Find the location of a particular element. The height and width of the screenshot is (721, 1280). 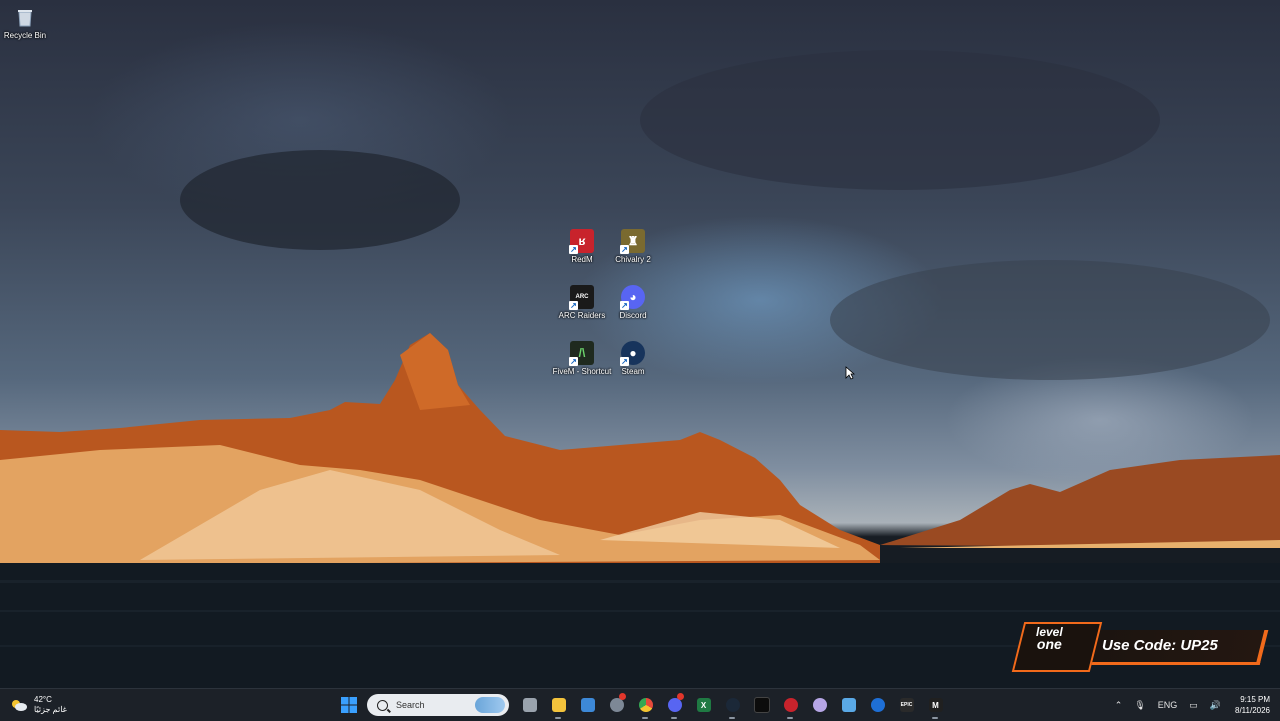

weather-description: غائم جزئيًا is located at coordinates (50, 709).